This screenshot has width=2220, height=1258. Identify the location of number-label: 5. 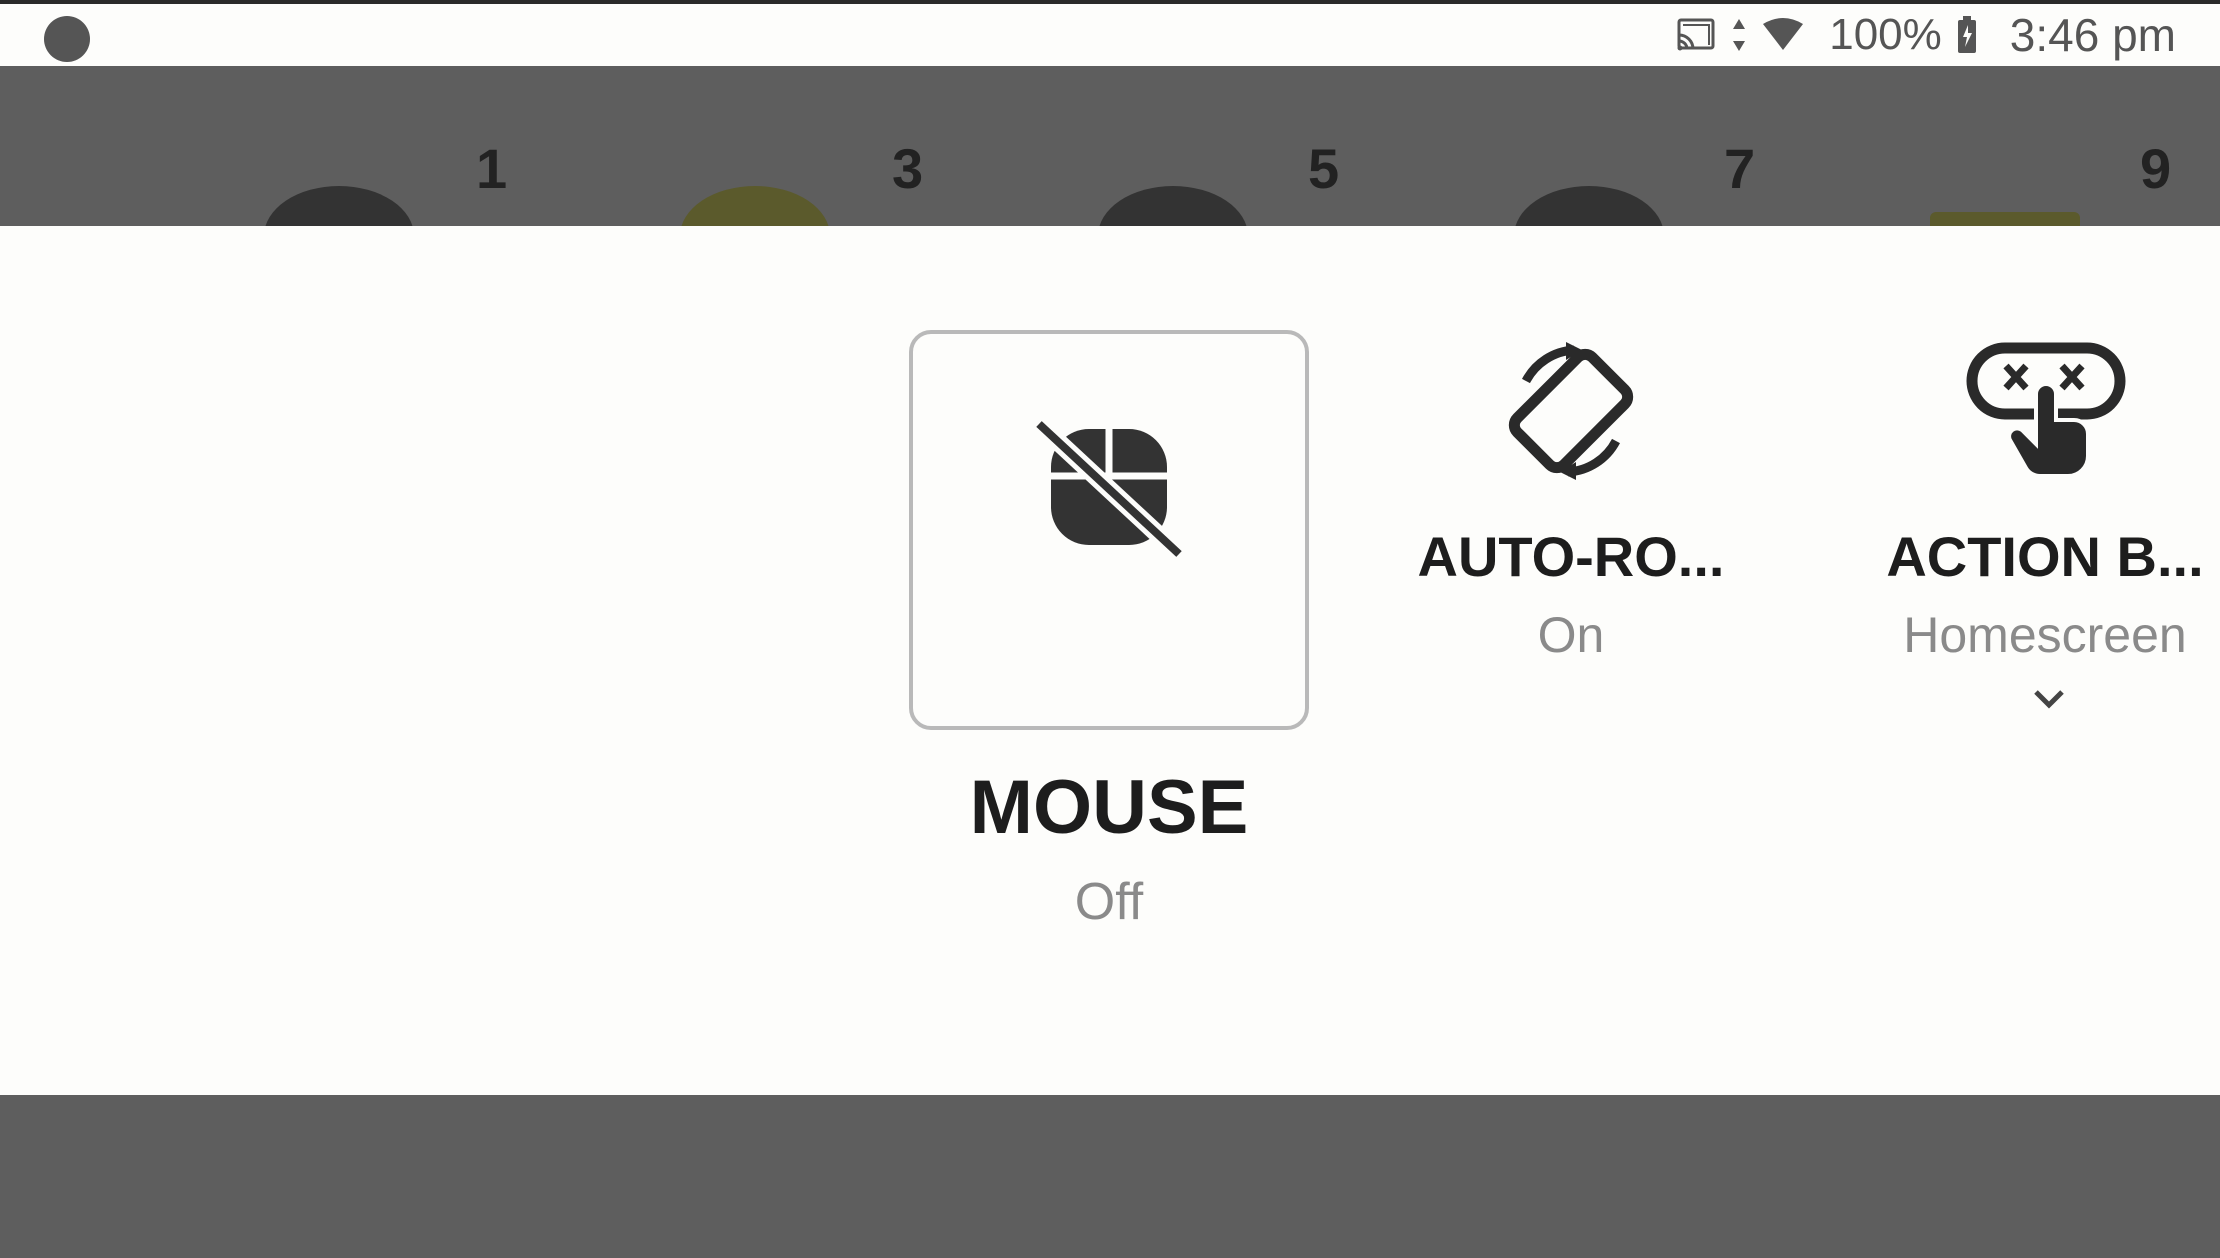
(1324, 168).